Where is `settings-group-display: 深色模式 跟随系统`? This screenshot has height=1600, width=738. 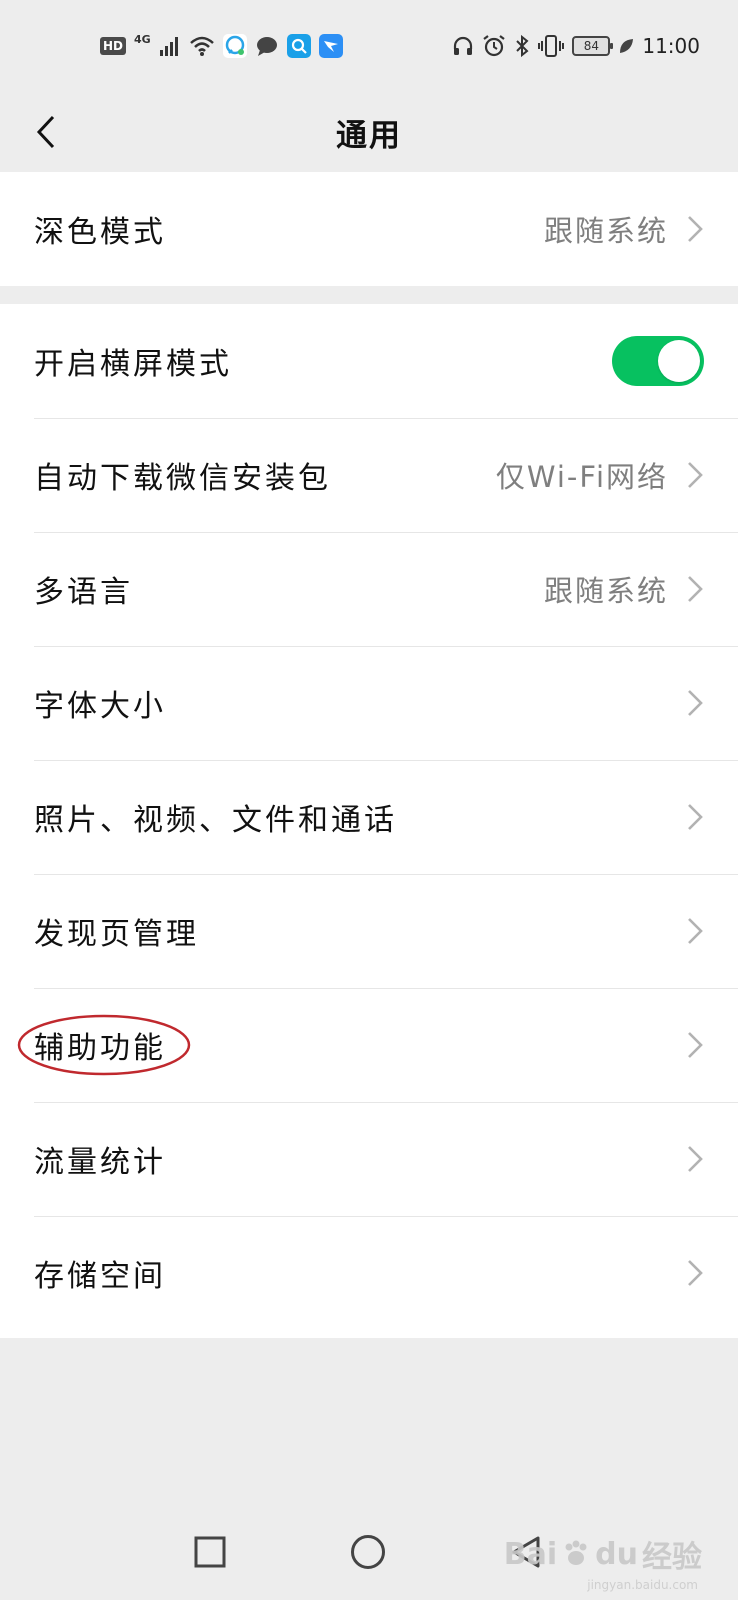
settings-group-display: 深色模式 跟随系统 is located at coordinates (369, 229).